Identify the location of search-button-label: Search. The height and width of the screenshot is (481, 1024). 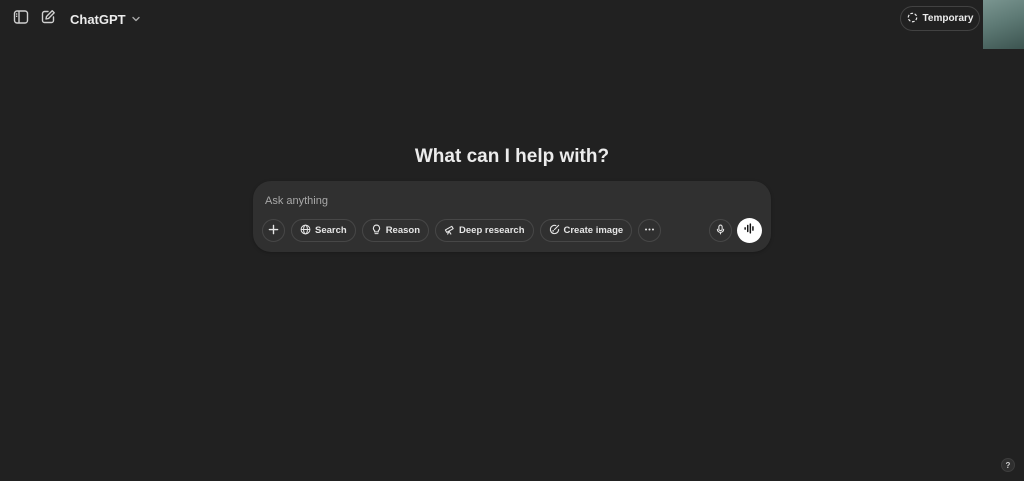
(331, 230).